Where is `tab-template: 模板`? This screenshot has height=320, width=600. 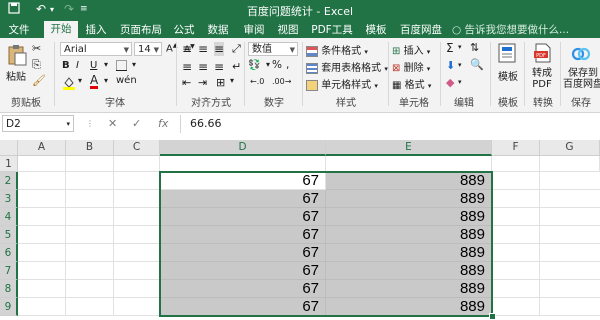 tab-template: 模板 is located at coordinates (376, 30).